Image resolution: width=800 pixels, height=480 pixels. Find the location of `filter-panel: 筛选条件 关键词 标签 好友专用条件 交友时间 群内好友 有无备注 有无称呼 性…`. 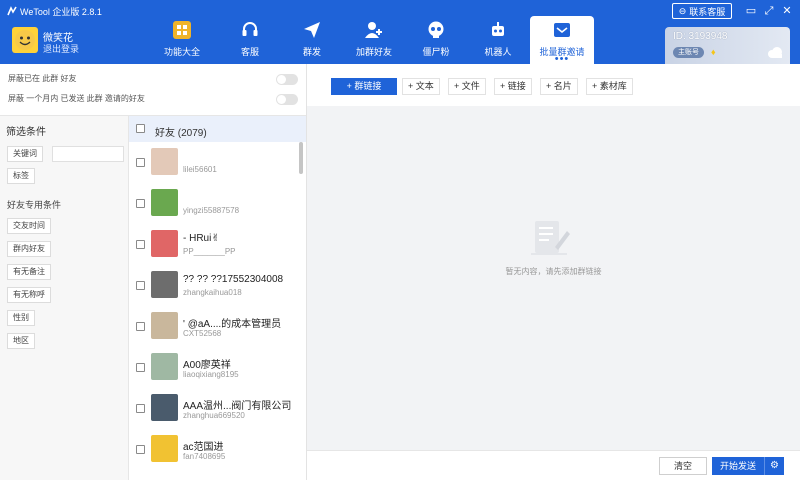

filter-panel: 筛选条件 关键词 标签 好友专用条件 交友时间 群内好友 有无备注 有无称呼 性… is located at coordinates (64, 297).